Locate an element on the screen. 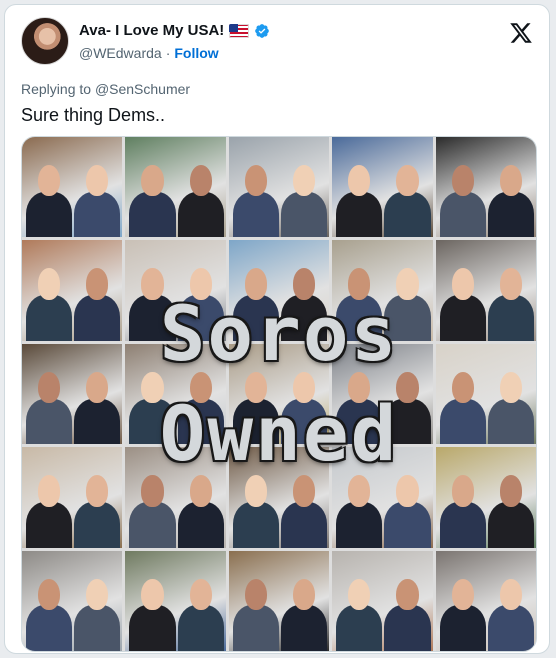  tweet-text: Sure thing Dems.. is located at coordinates (93, 115).